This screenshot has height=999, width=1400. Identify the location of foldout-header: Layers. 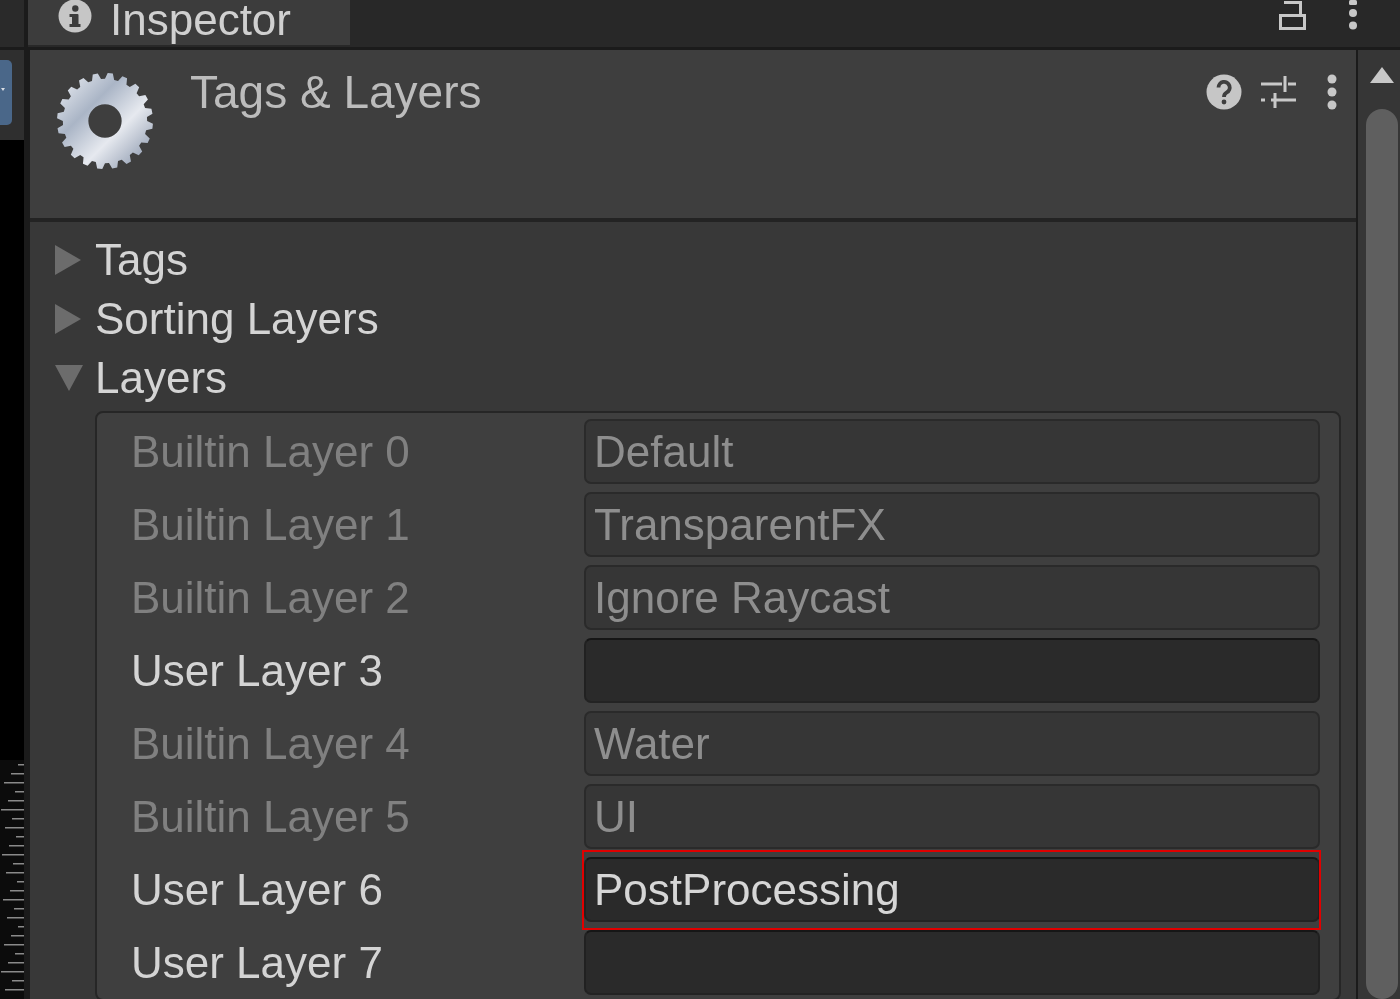
(693, 377).